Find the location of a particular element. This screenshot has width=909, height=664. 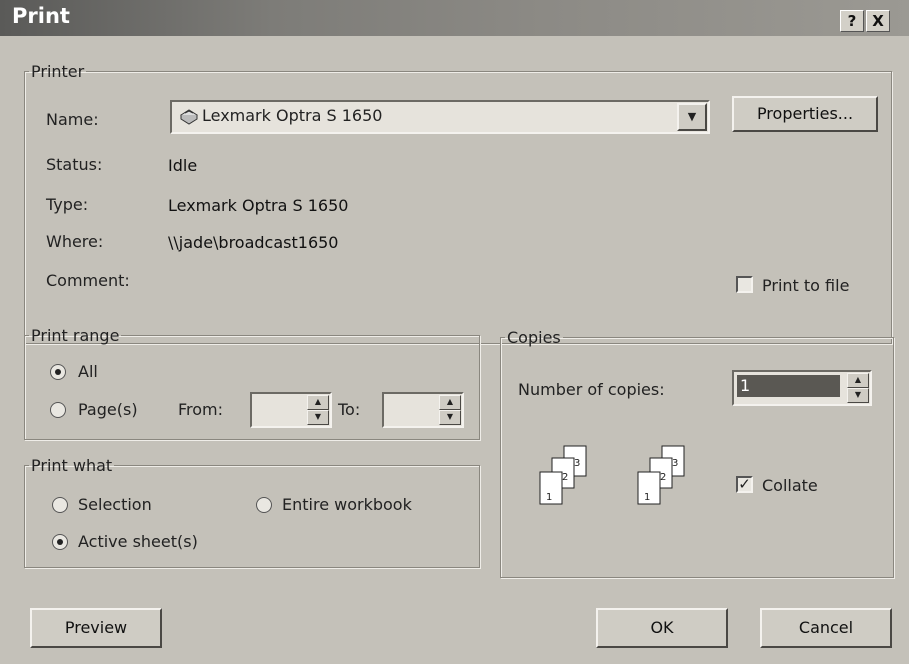

to-down-arrow-icon: ▼ is located at coordinates (450, 417).